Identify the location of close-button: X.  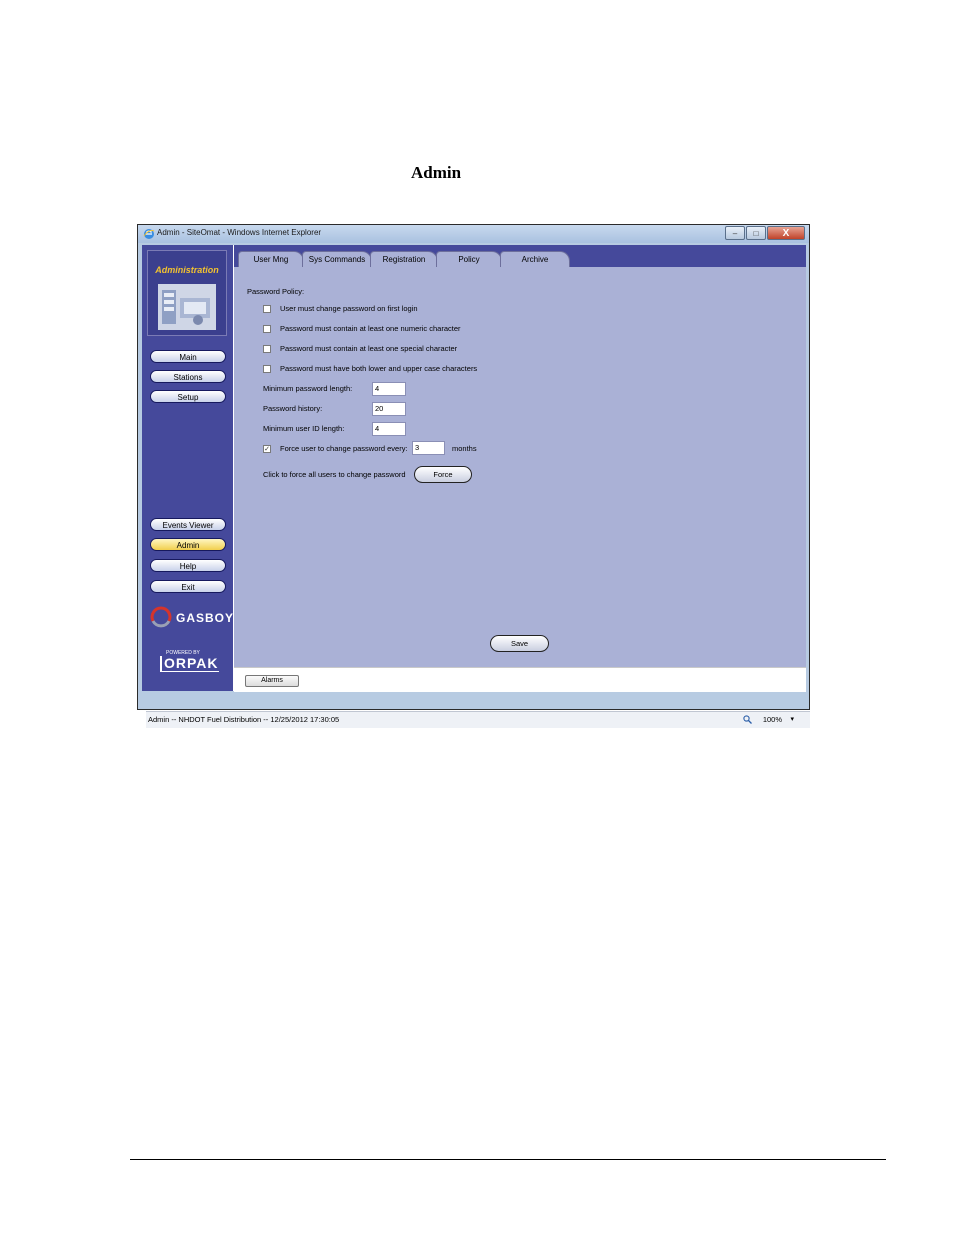
(786, 233).